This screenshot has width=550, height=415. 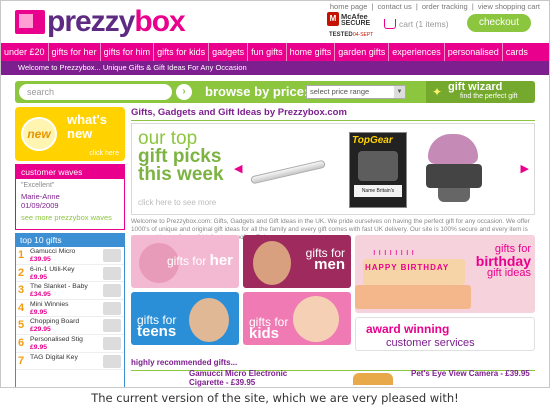 I want to click on tile-gifts-for-teens: gifts for teens, so click(x=185, y=318).